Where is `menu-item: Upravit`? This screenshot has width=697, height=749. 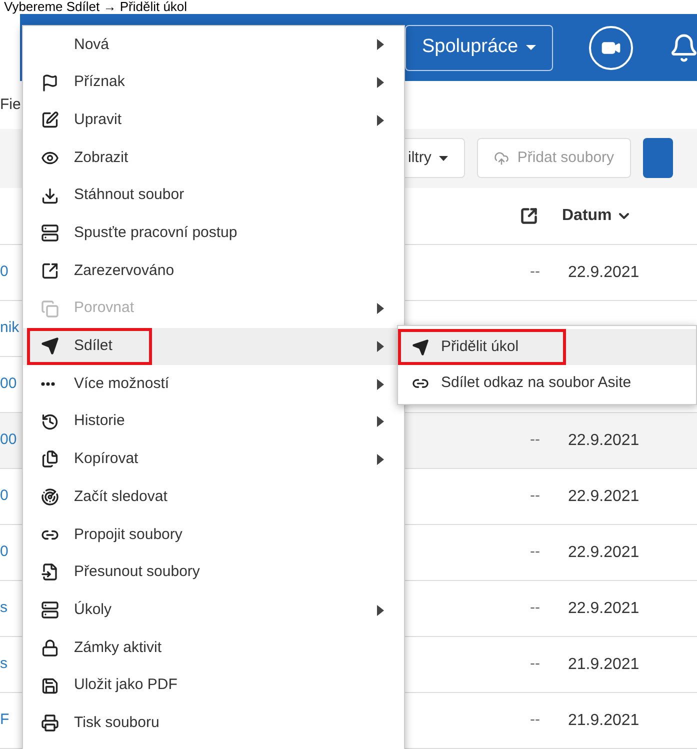
menu-item: Upravit is located at coordinates (213, 120).